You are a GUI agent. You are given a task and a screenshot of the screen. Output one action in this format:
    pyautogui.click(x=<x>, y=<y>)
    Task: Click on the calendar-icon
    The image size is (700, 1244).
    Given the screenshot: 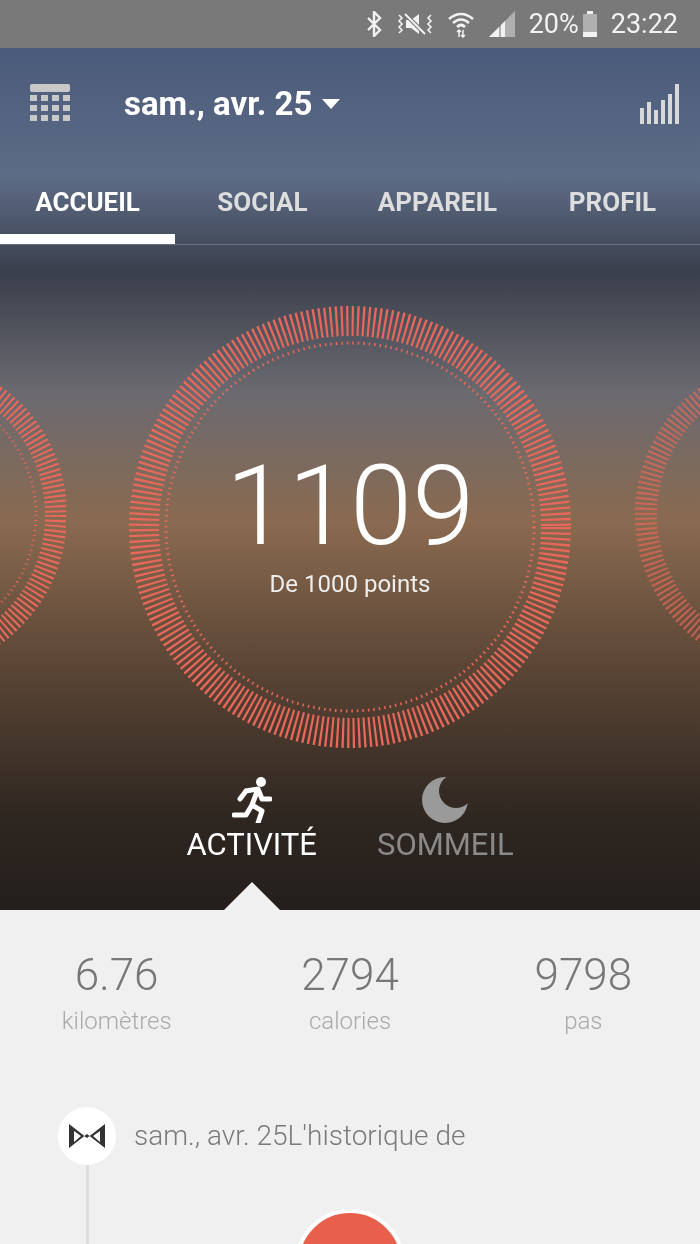 What is the action you would take?
    pyautogui.click(x=50, y=104)
    